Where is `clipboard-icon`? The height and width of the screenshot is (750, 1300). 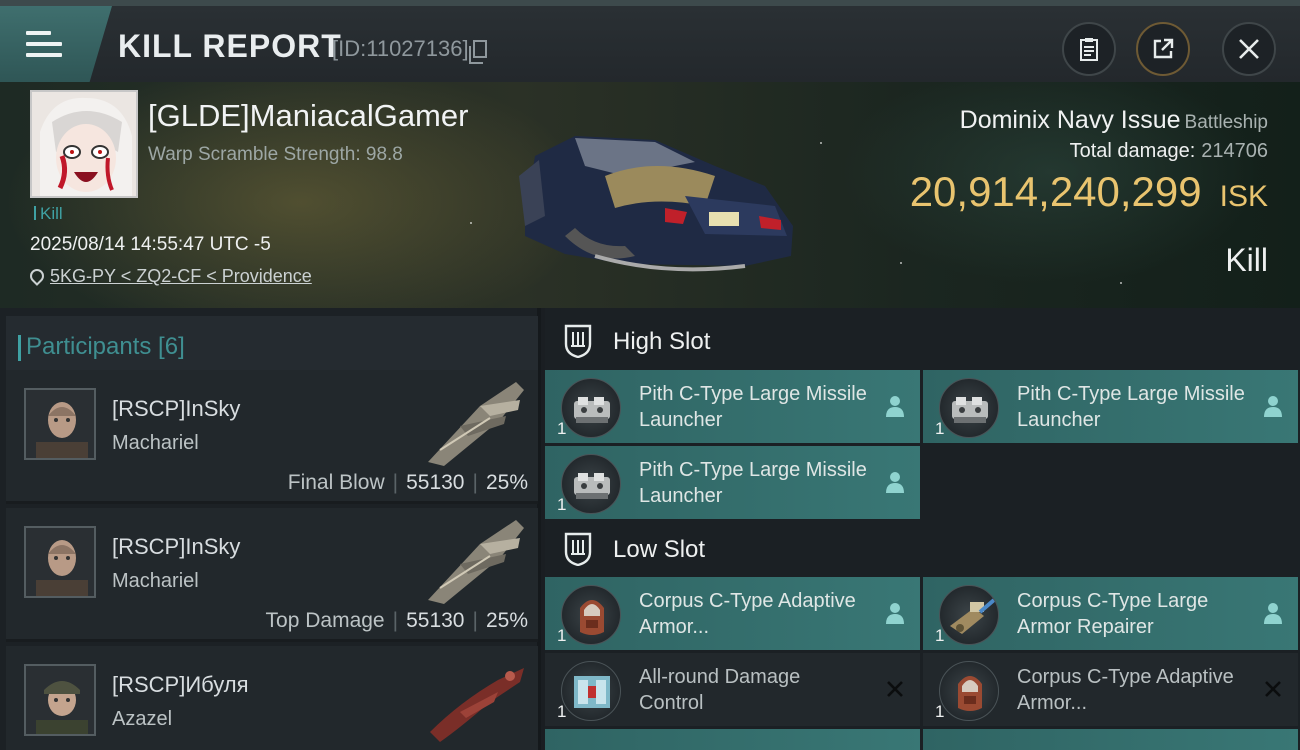 clipboard-icon is located at coordinates (1089, 49).